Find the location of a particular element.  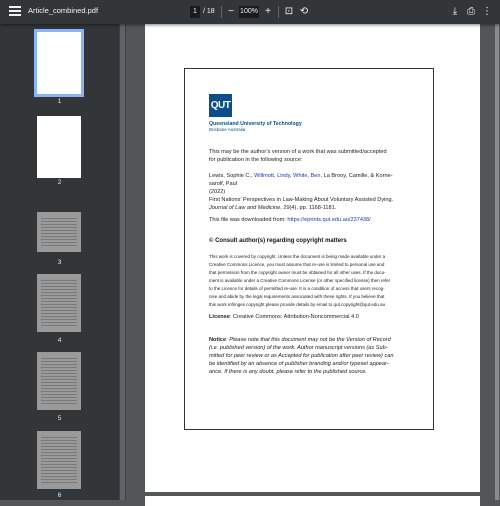

qut-logo: QUT is located at coordinates (220, 105).